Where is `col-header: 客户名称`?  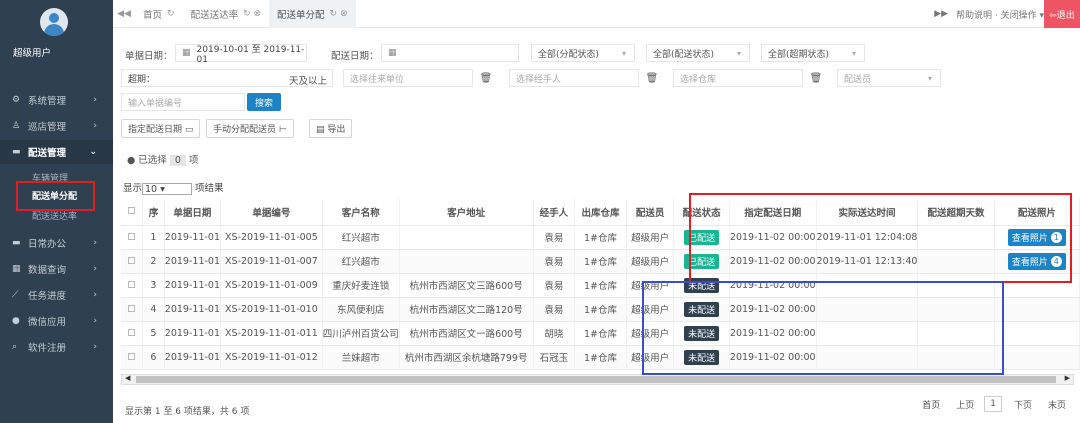 col-header: 客户名称 is located at coordinates (361, 212).